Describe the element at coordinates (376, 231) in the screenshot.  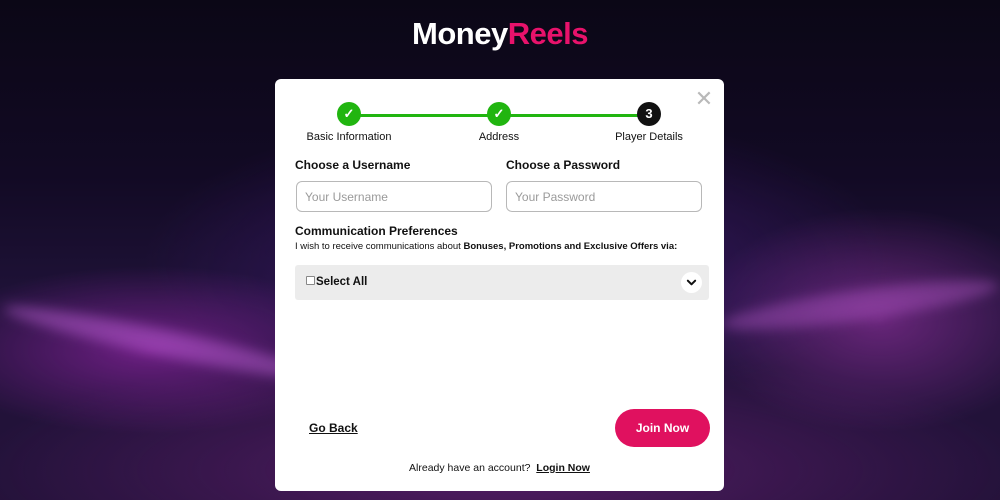
I see `communication-preferences-title: Communication Preferences` at that location.